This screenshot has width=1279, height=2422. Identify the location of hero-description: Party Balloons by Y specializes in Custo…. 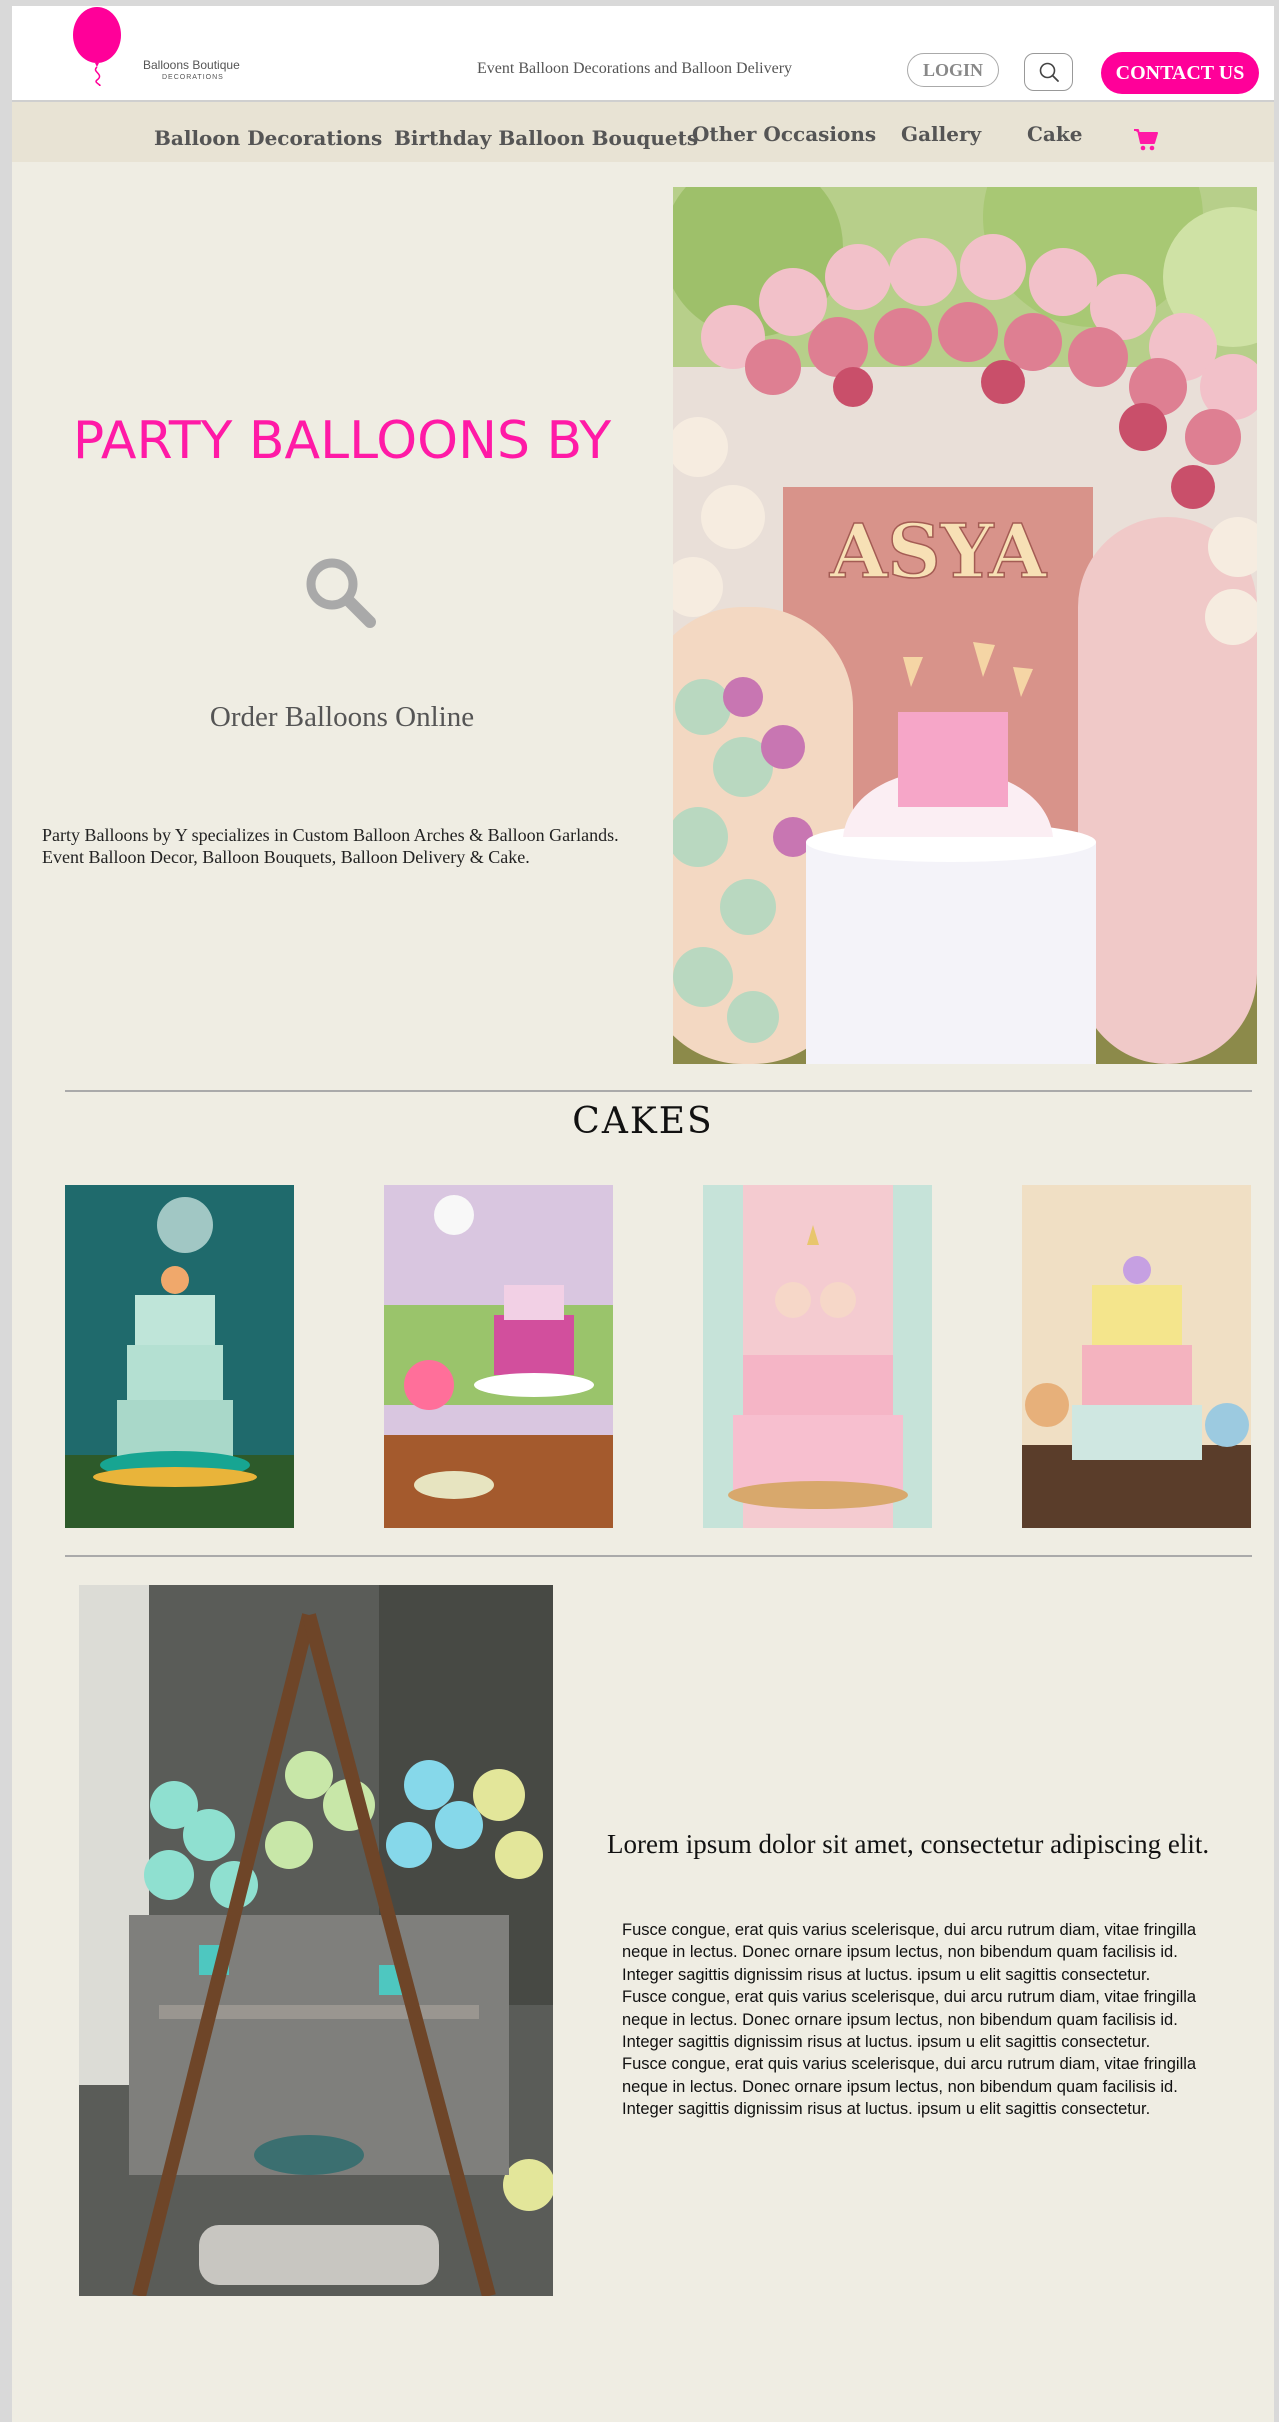
(352, 846).